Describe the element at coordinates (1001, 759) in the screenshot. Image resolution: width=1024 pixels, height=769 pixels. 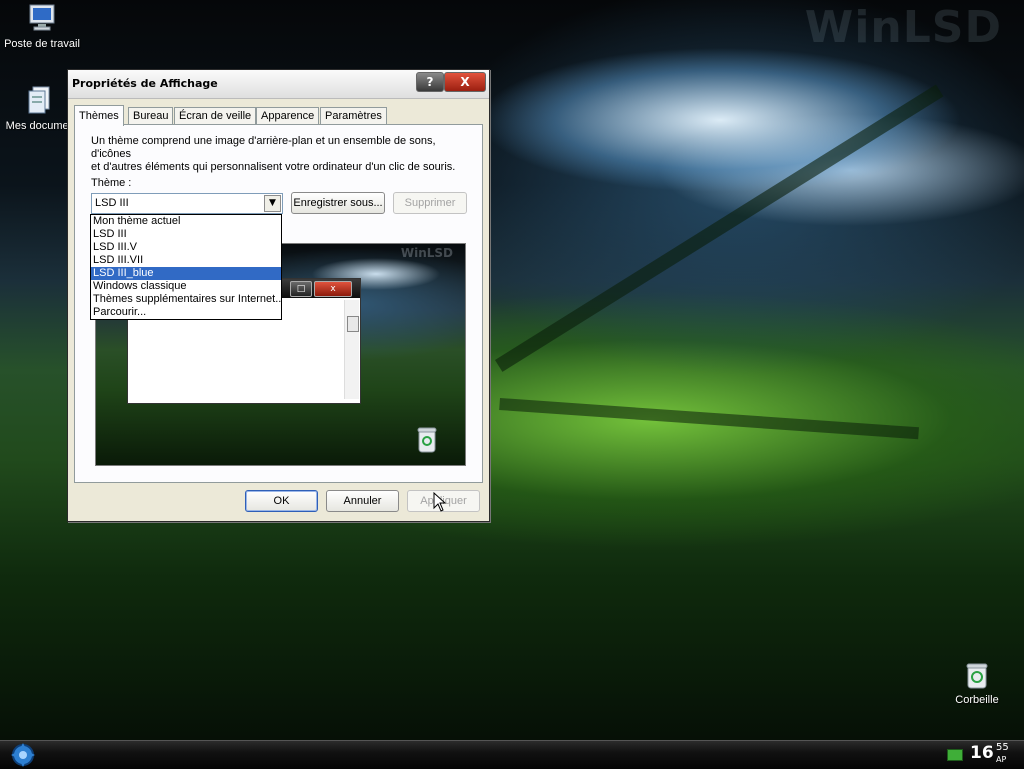
I see `clock-ampm: AP` at that location.